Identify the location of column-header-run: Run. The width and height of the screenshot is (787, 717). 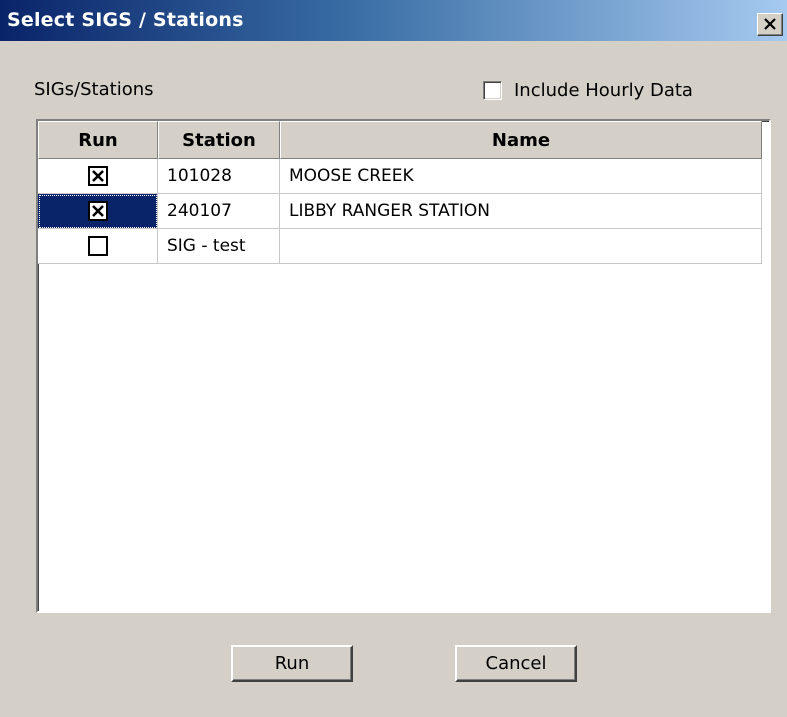
(98, 140).